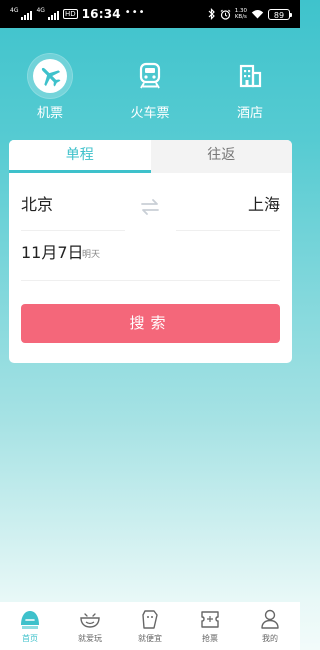  I want to click on departure-city: 北京, so click(37, 205).